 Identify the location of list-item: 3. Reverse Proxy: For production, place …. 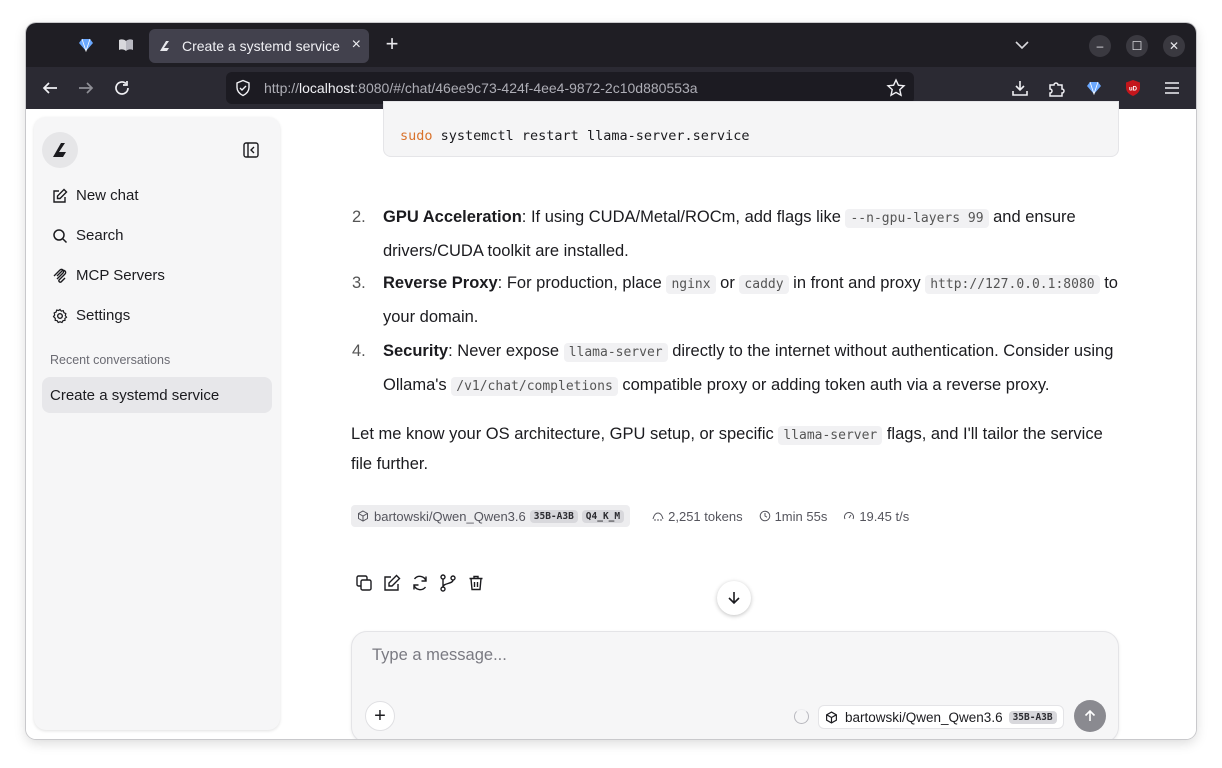
(735, 300).